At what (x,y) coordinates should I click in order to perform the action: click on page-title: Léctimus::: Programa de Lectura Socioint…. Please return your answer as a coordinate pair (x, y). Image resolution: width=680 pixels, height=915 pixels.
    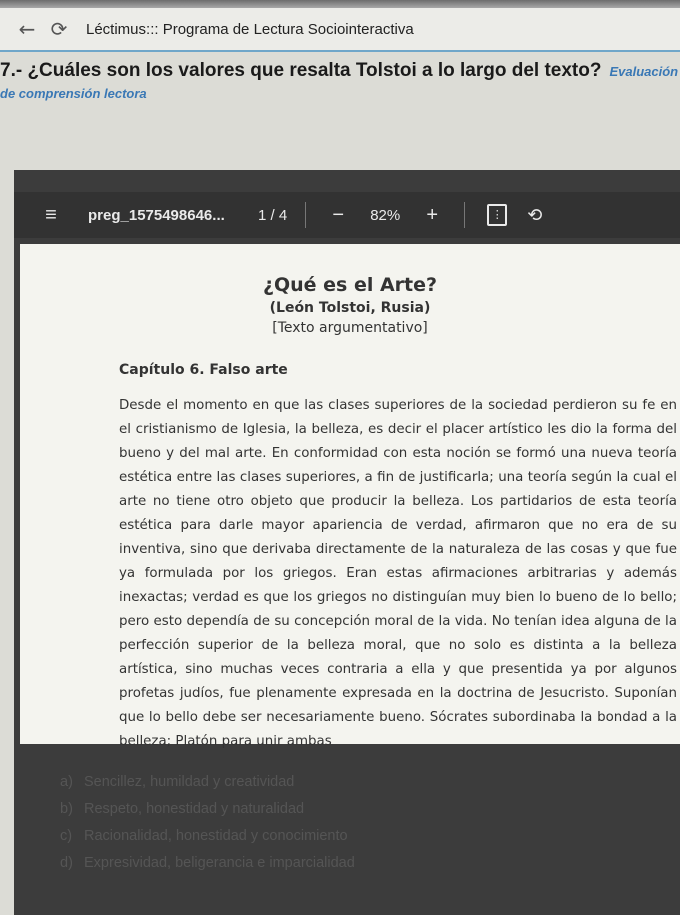
    Looking at the image, I should click on (250, 29).